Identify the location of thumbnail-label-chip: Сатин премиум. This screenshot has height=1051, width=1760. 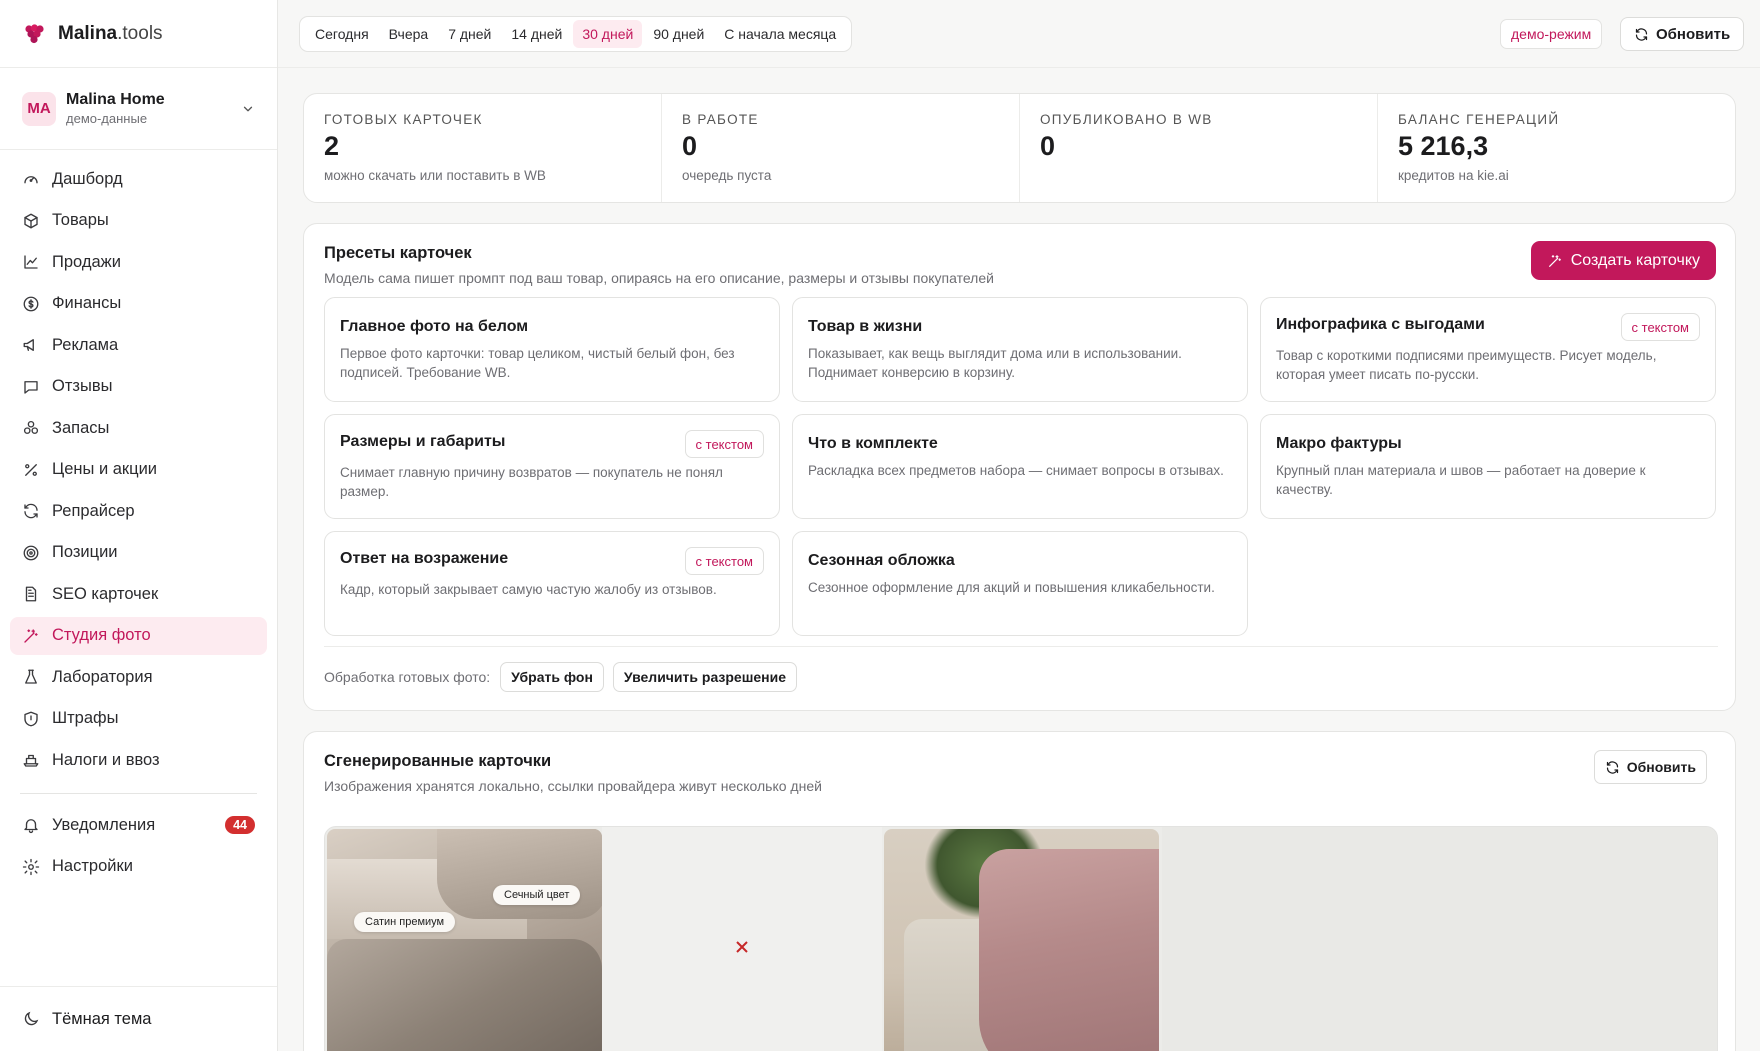
(405, 922).